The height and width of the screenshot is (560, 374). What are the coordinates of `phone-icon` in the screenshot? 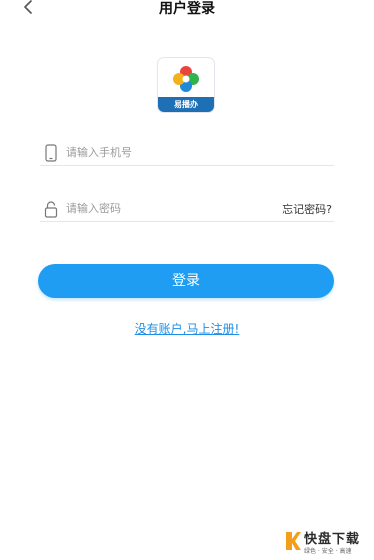 It's located at (51, 153).